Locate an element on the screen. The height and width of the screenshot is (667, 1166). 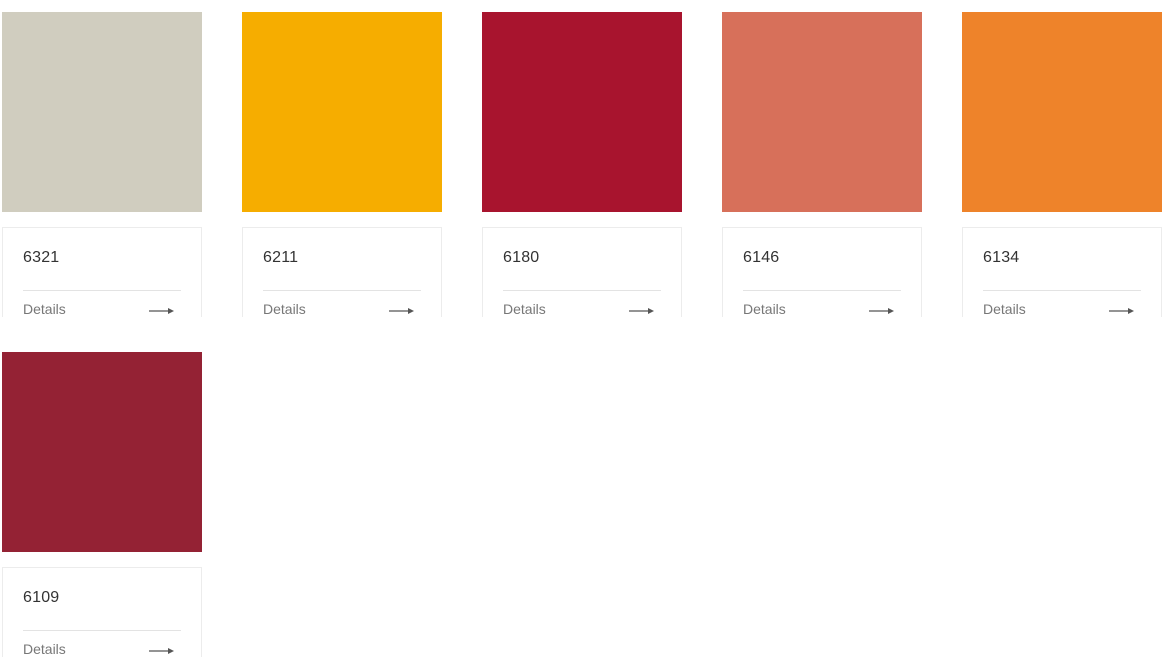
product-card: 6180 Details is located at coordinates (582, 164).